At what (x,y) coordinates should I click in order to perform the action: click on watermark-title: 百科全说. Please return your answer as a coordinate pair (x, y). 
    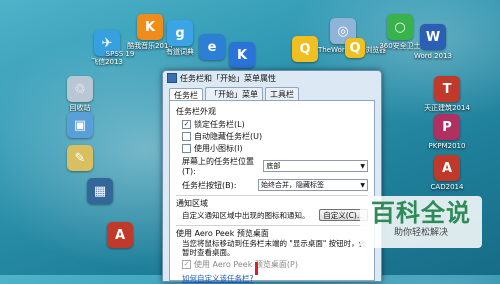
    Looking at the image, I should click on (421, 213).